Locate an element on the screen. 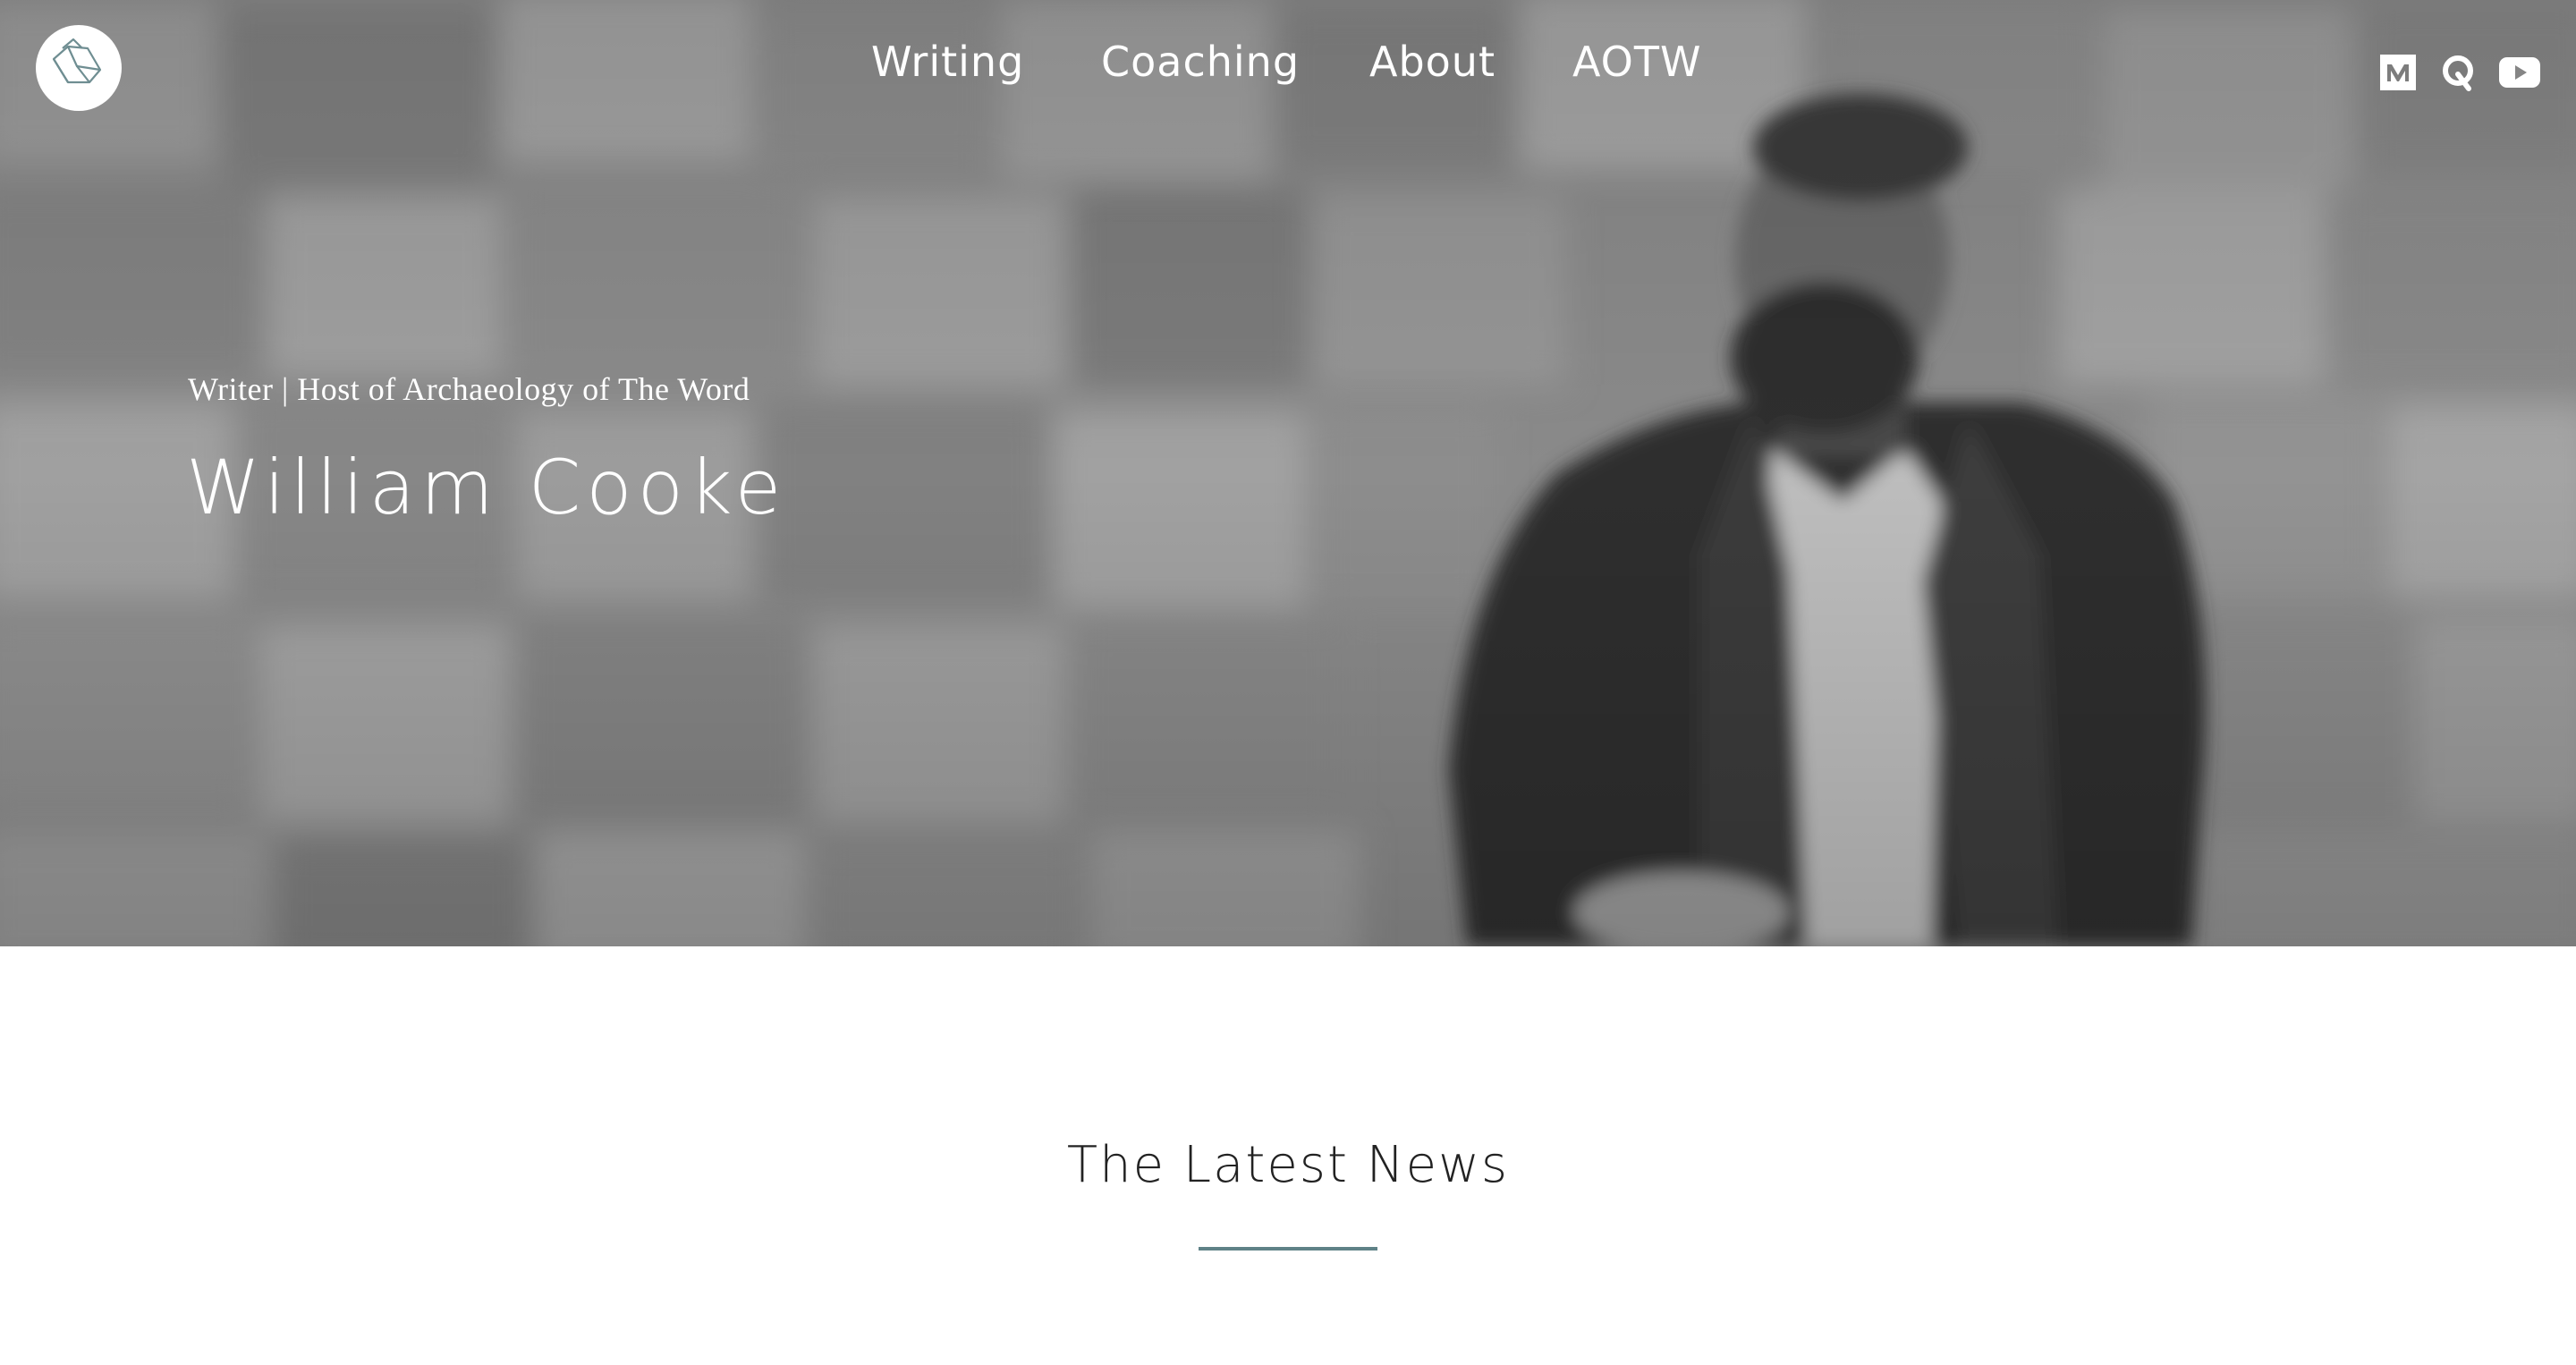  heading-underline is located at coordinates (1288, 1249).